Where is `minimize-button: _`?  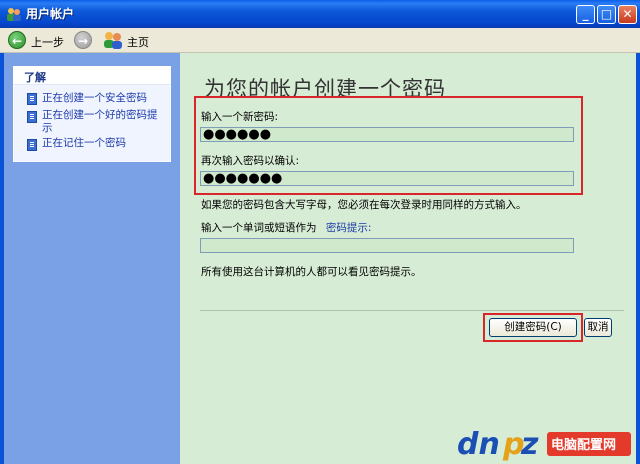
minimize-button: _ is located at coordinates (585, 14).